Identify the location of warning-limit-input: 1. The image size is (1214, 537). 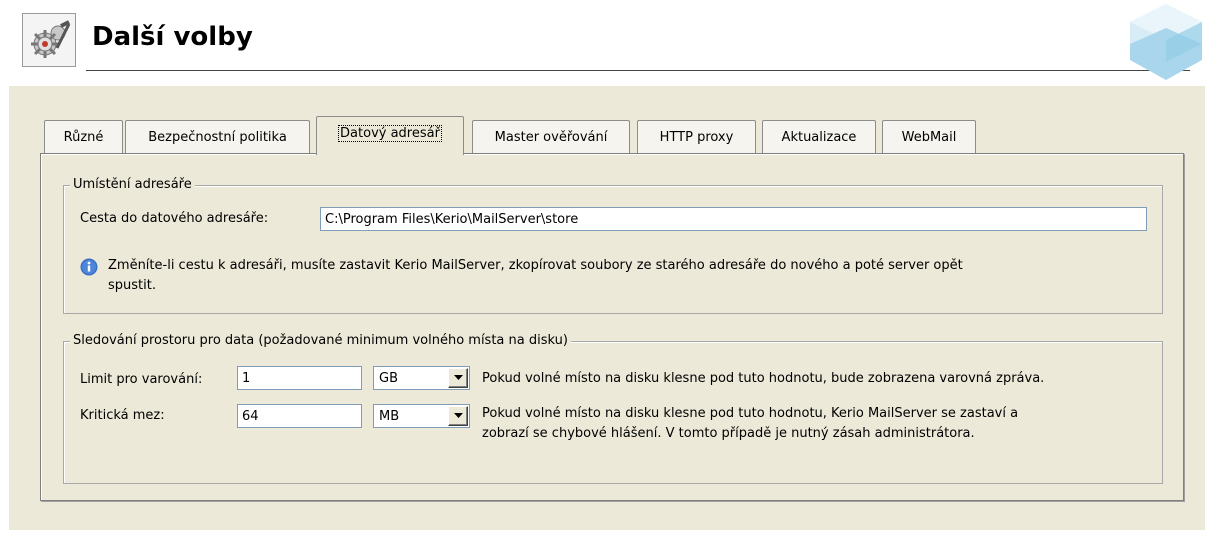
(299, 378).